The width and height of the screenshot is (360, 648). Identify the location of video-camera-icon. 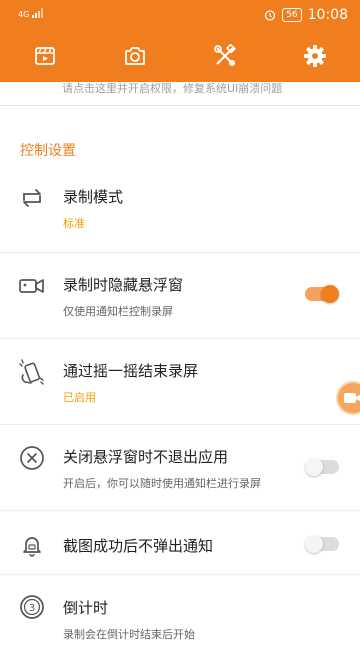
(352, 398).